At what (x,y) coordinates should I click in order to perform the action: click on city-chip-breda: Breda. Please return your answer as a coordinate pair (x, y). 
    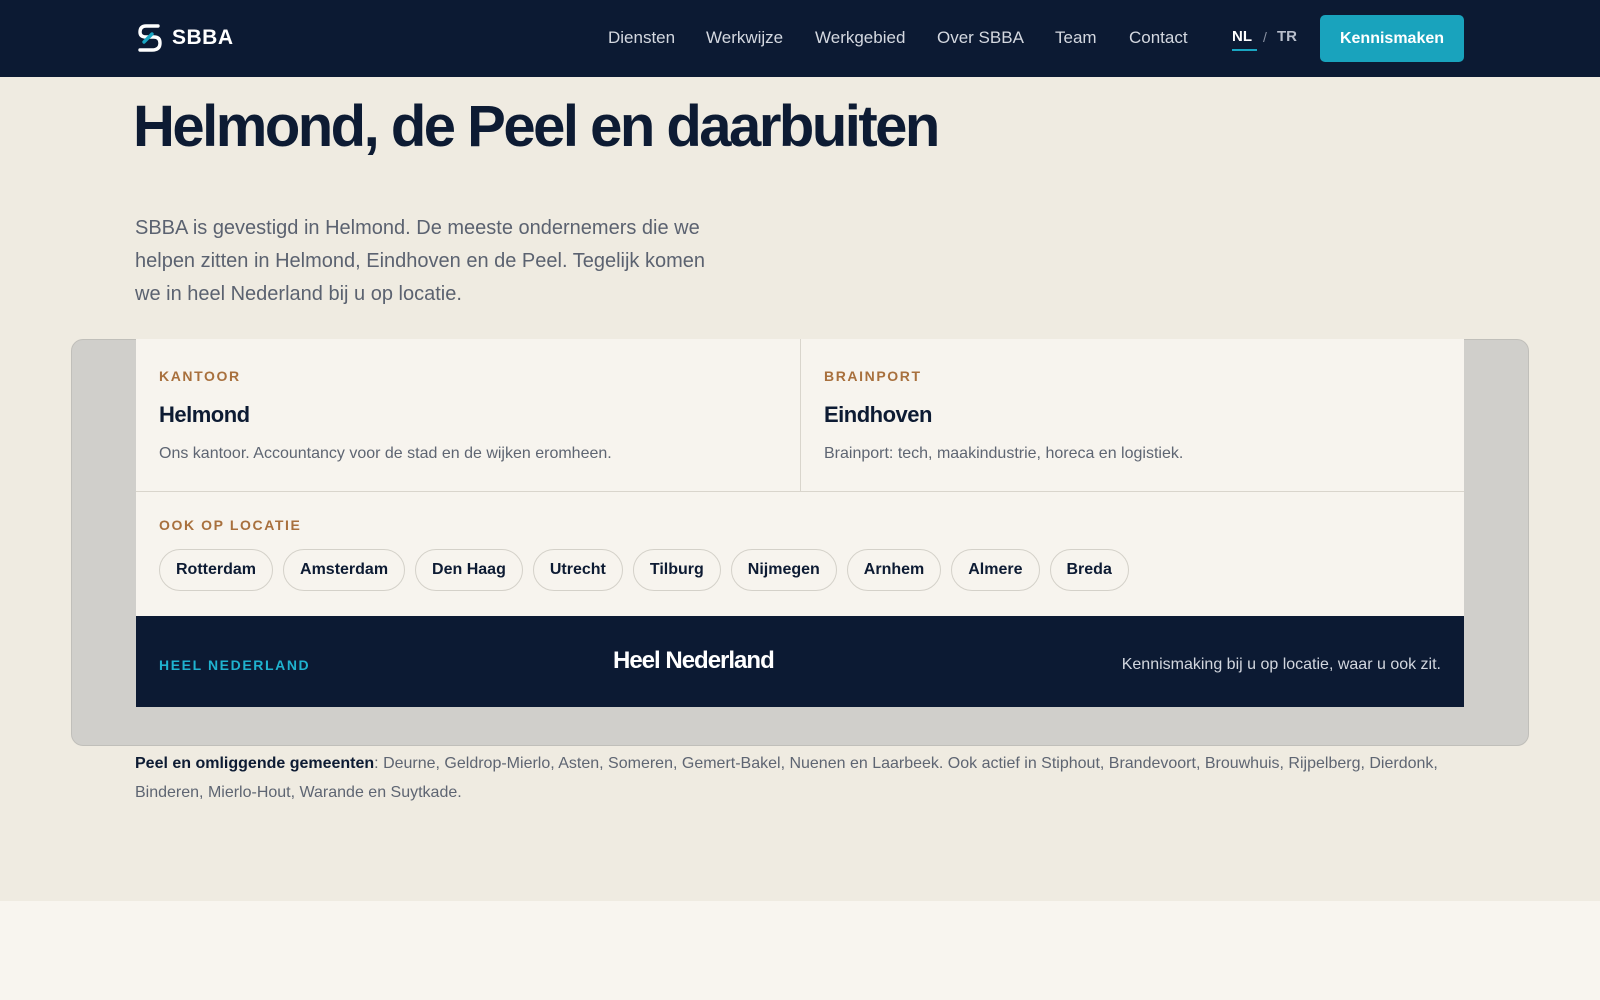
    Looking at the image, I should click on (1089, 570).